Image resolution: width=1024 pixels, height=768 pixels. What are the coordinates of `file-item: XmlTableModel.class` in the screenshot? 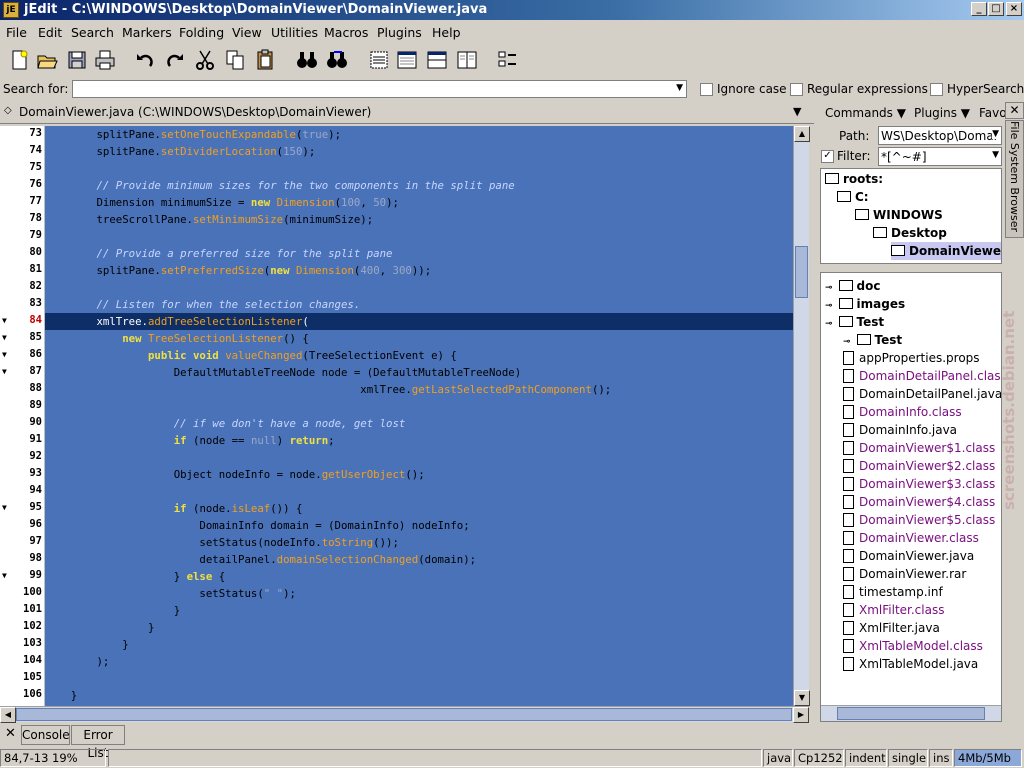 It's located at (913, 646).